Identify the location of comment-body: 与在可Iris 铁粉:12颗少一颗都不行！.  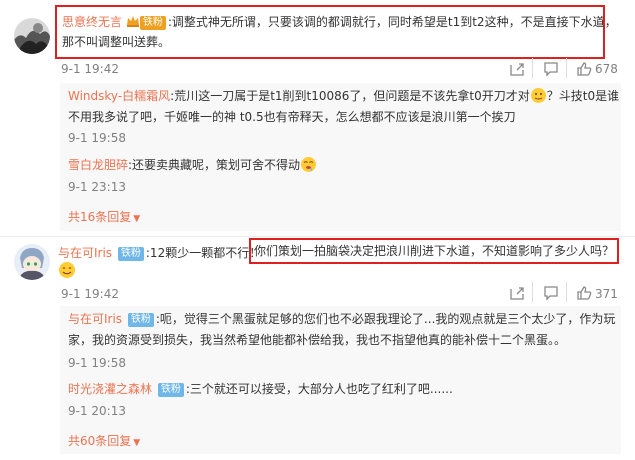
(159, 253).